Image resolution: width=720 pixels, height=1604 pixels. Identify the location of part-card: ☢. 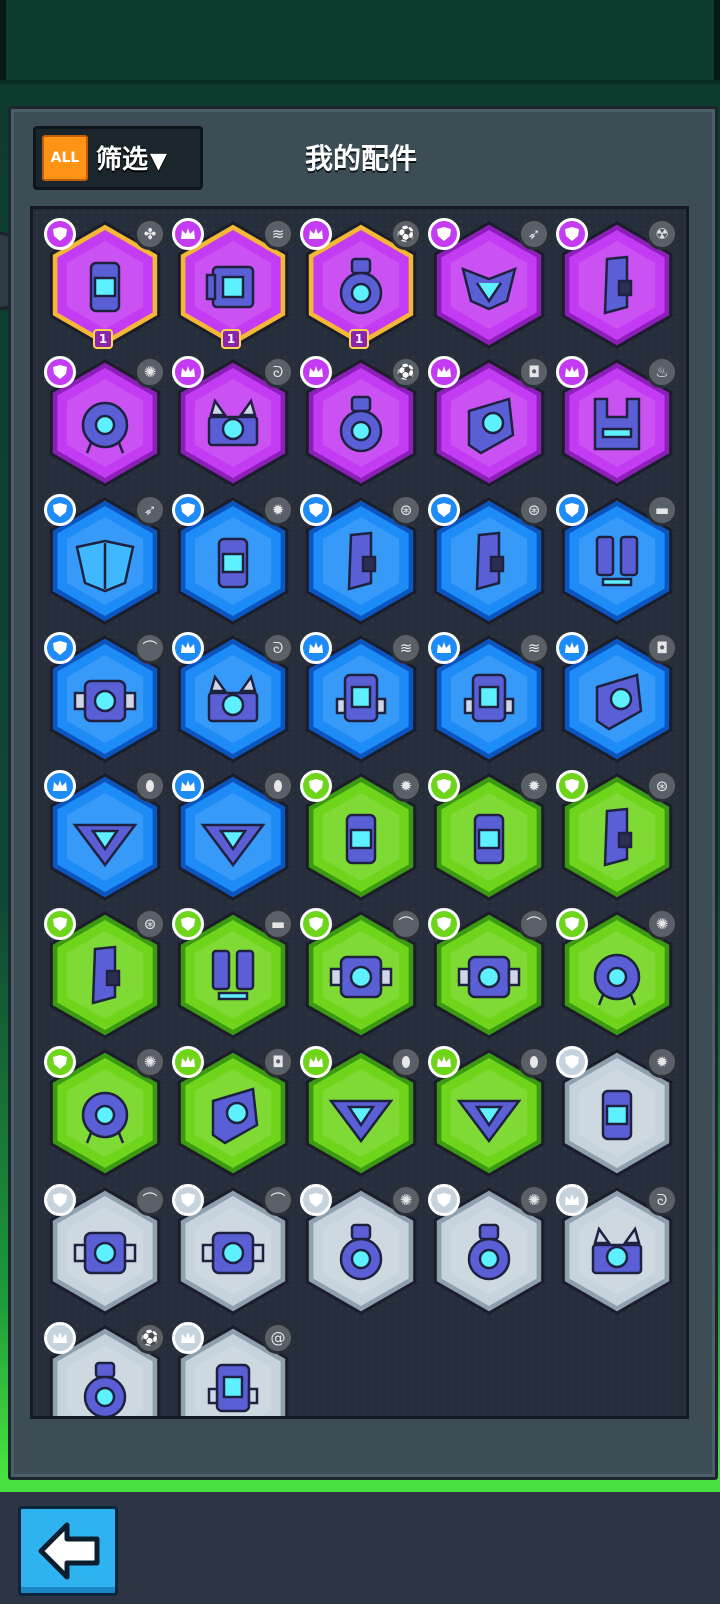
(617, 283).